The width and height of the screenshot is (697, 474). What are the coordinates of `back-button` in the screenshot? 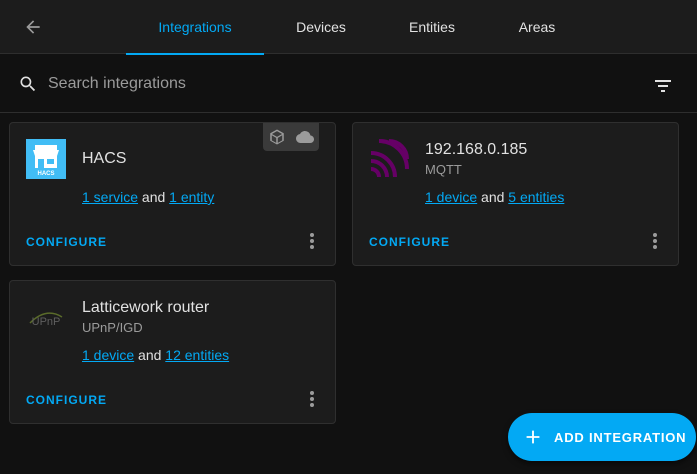 It's located at (33, 27).